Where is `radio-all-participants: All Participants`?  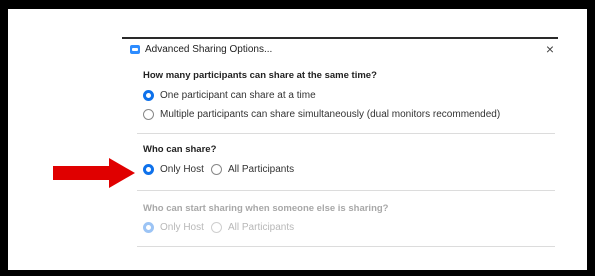
radio-all-participants: All Participants is located at coordinates (252, 169).